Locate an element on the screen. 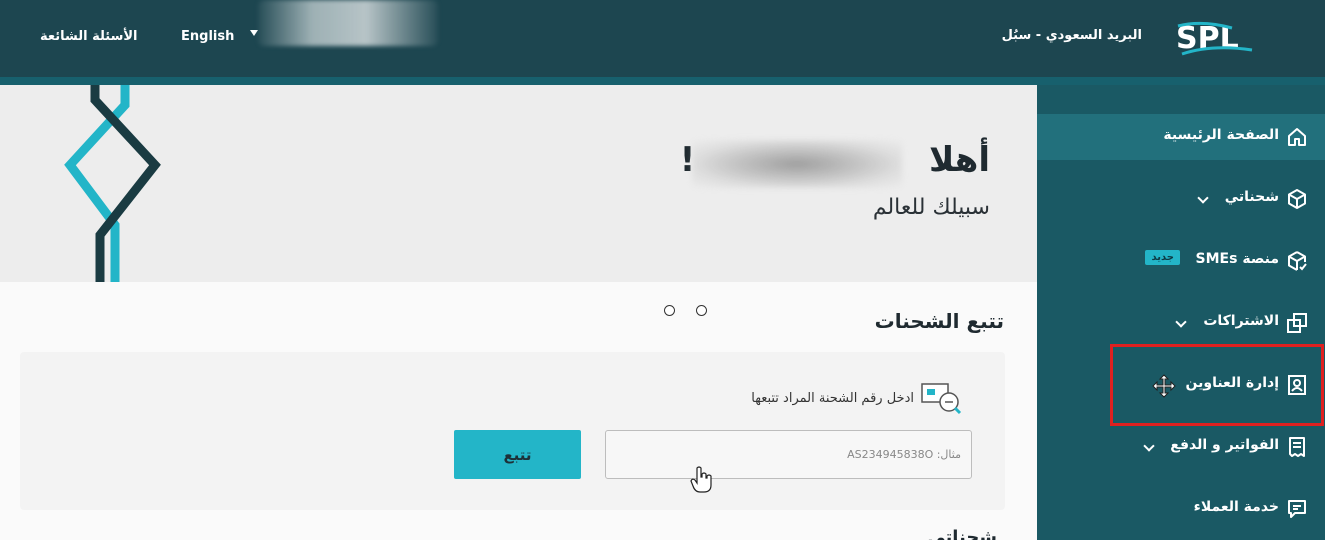 The width and height of the screenshot is (1325, 540). package-check-icon is located at coordinates (1297, 261).